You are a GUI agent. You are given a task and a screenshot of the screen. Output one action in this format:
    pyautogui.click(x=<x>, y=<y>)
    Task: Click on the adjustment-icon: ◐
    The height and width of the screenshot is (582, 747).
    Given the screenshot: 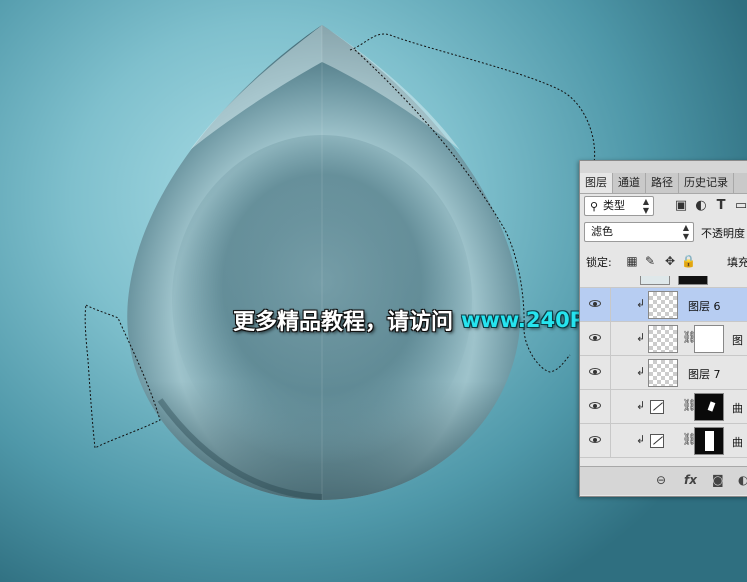 What is the action you would take?
    pyautogui.click(x=742, y=480)
    